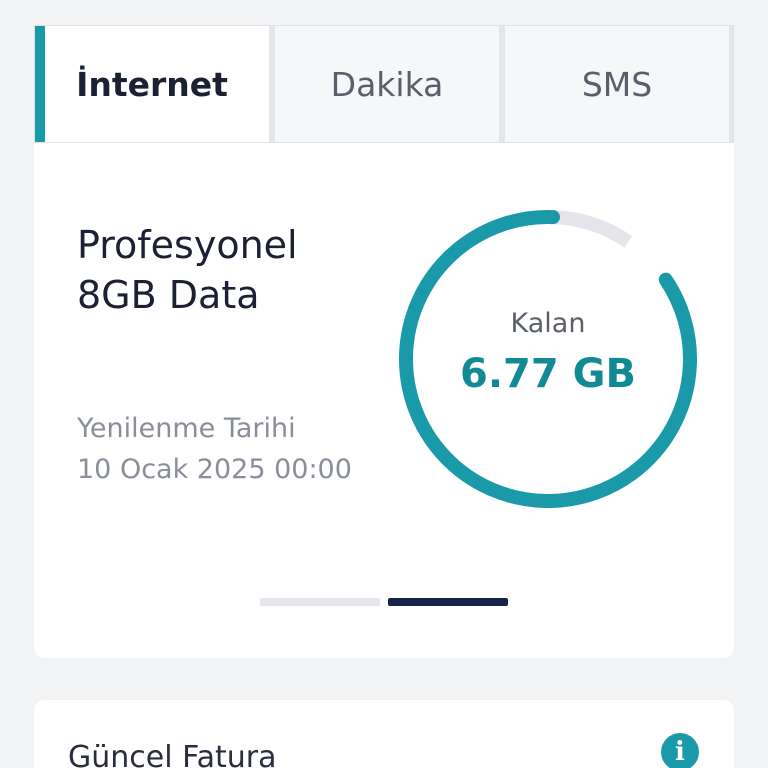 The height and width of the screenshot is (768, 768). I want to click on tab-sms-label: SMS, so click(617, 84).